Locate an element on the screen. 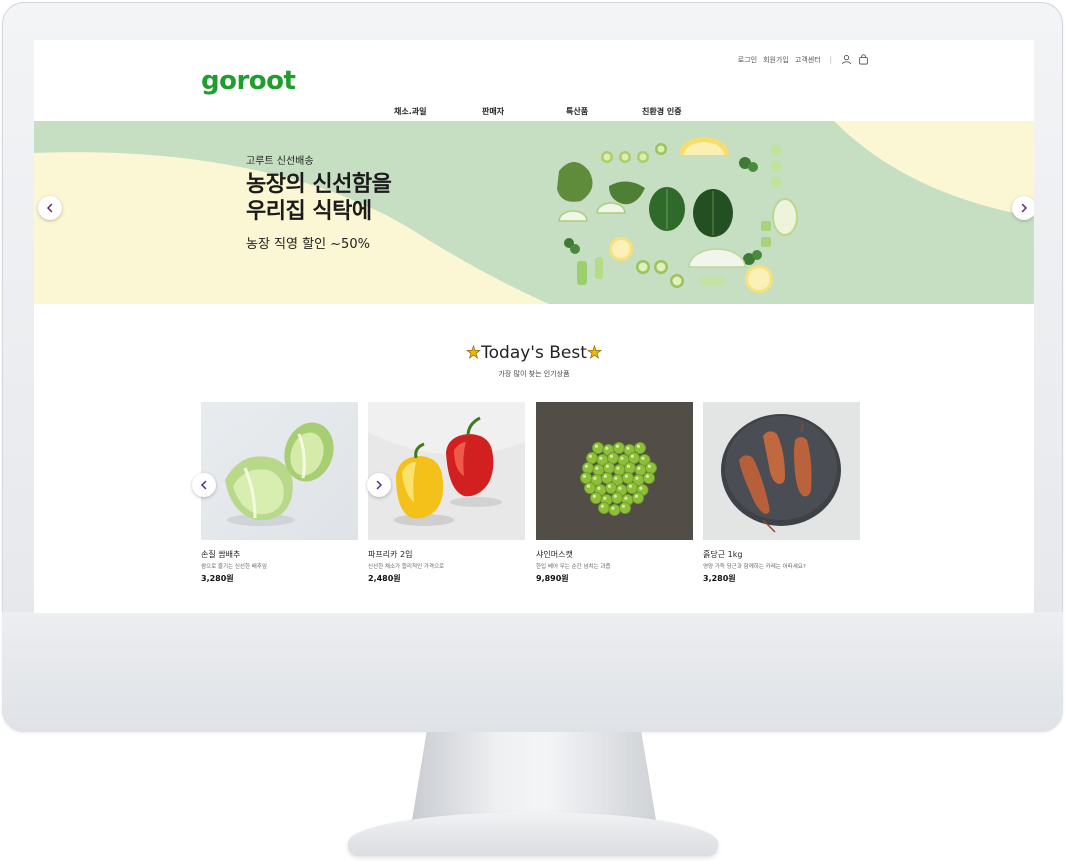  monitor-stand-neck is located at coordinates (534, 776).